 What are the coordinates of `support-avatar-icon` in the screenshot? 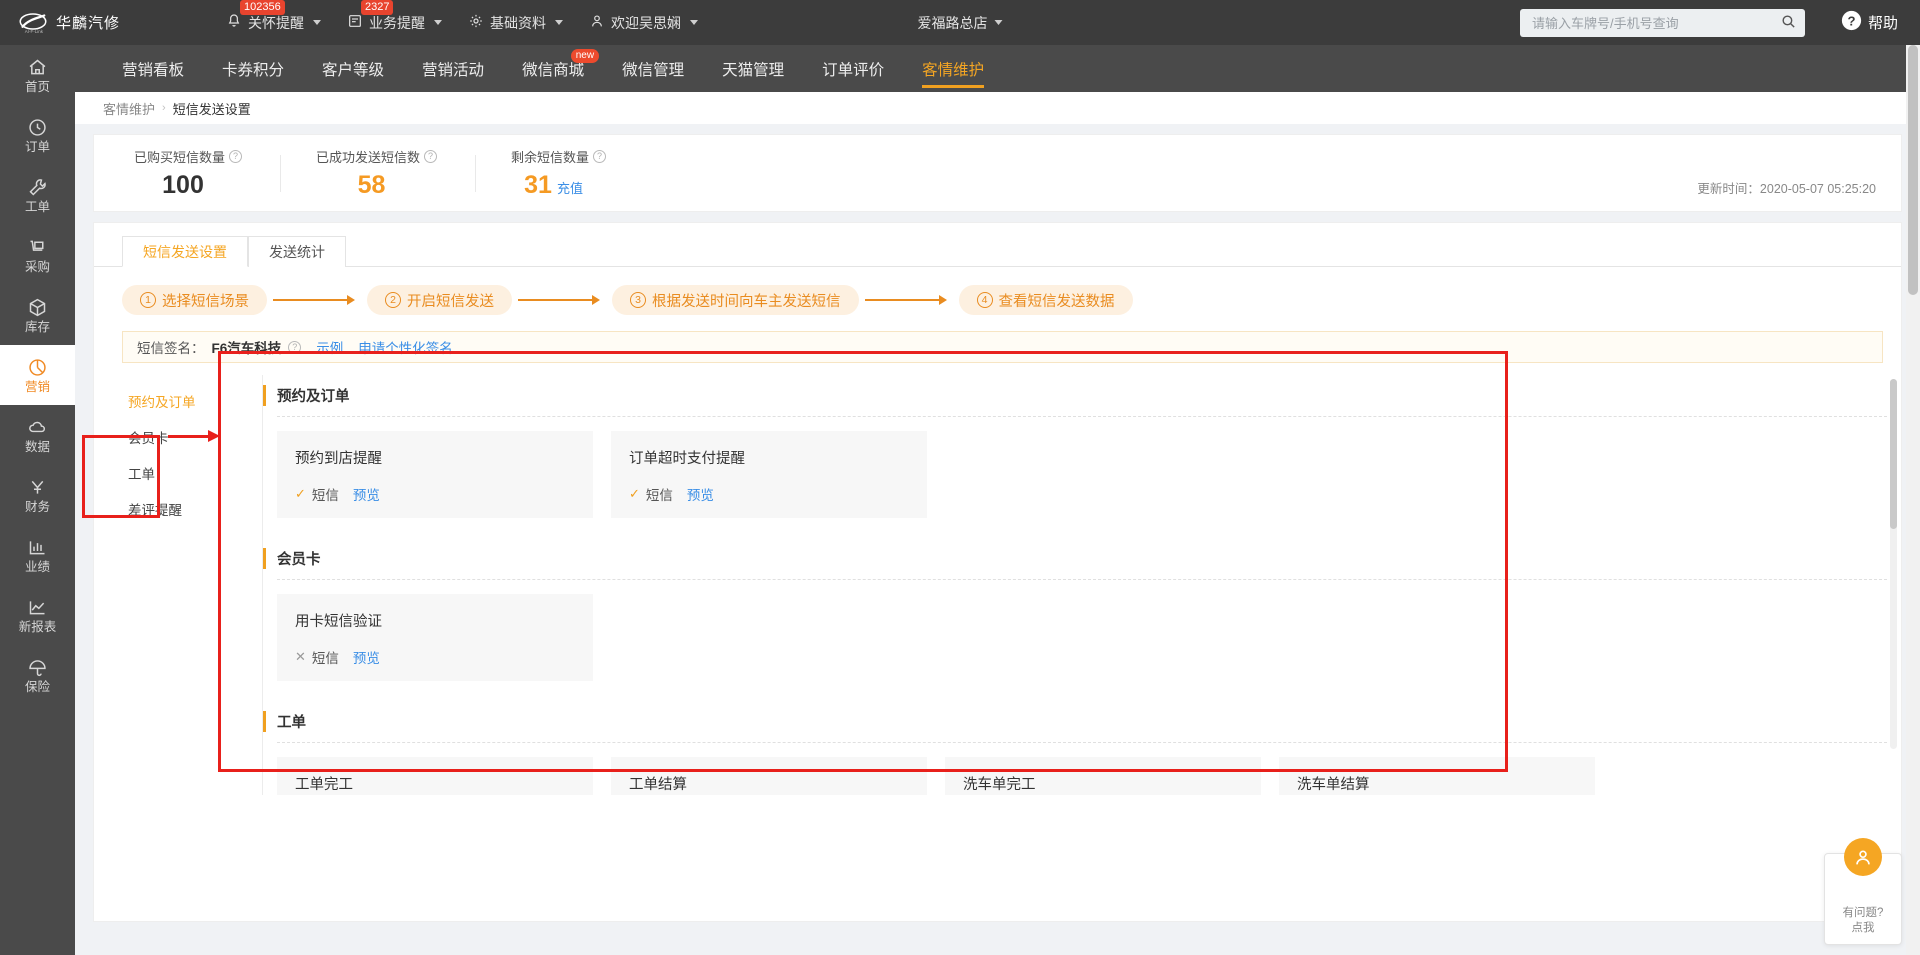 It's located at (1863, 857).